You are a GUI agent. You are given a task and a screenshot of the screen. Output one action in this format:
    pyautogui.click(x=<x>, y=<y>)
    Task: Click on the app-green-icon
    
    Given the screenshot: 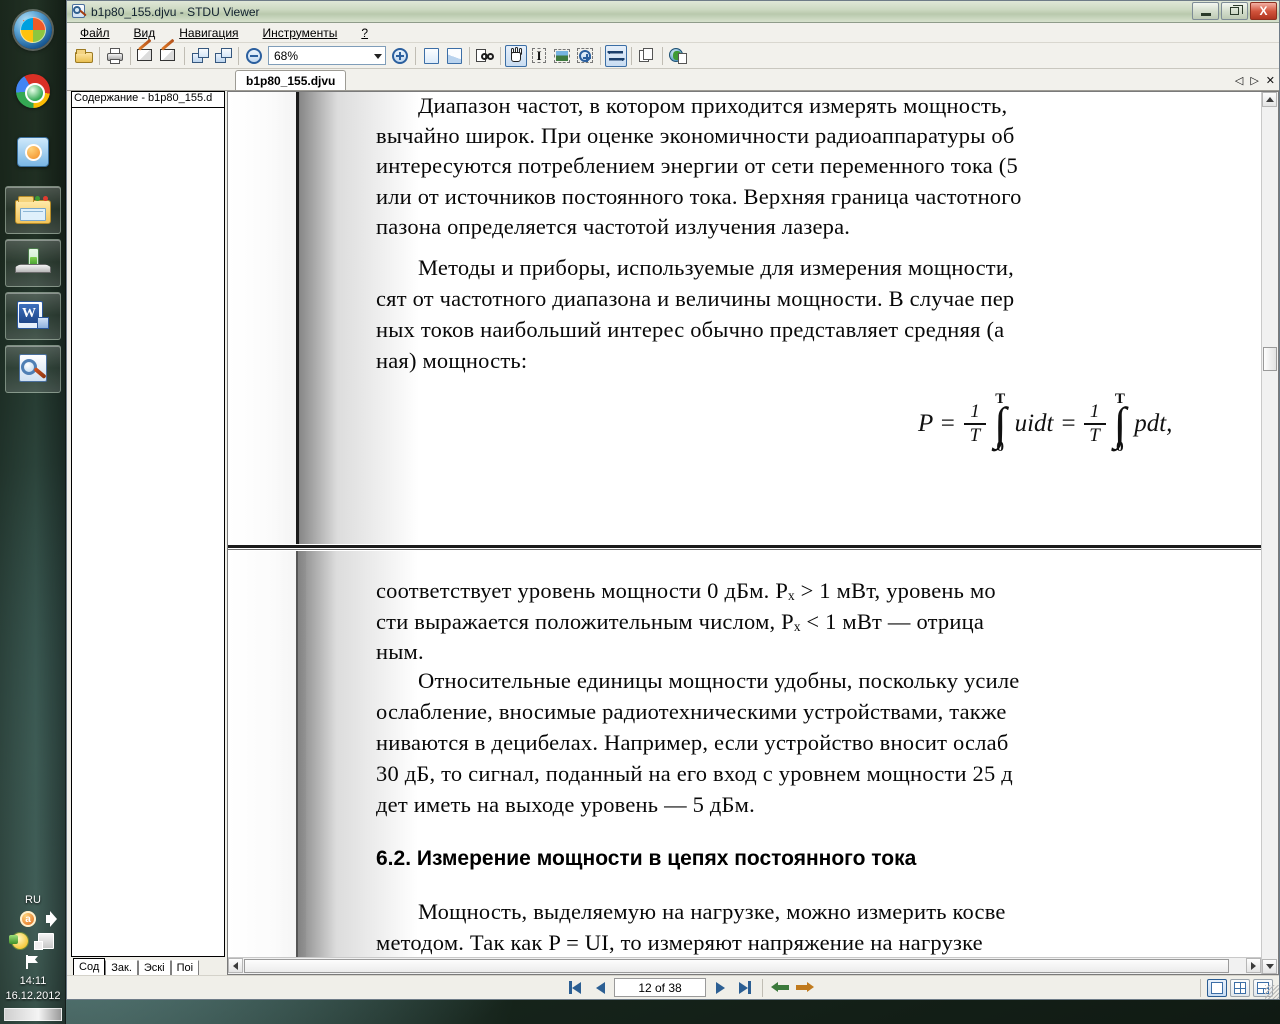 What is the action you would take?
    pyautogui.click(x=33, y=263)
    